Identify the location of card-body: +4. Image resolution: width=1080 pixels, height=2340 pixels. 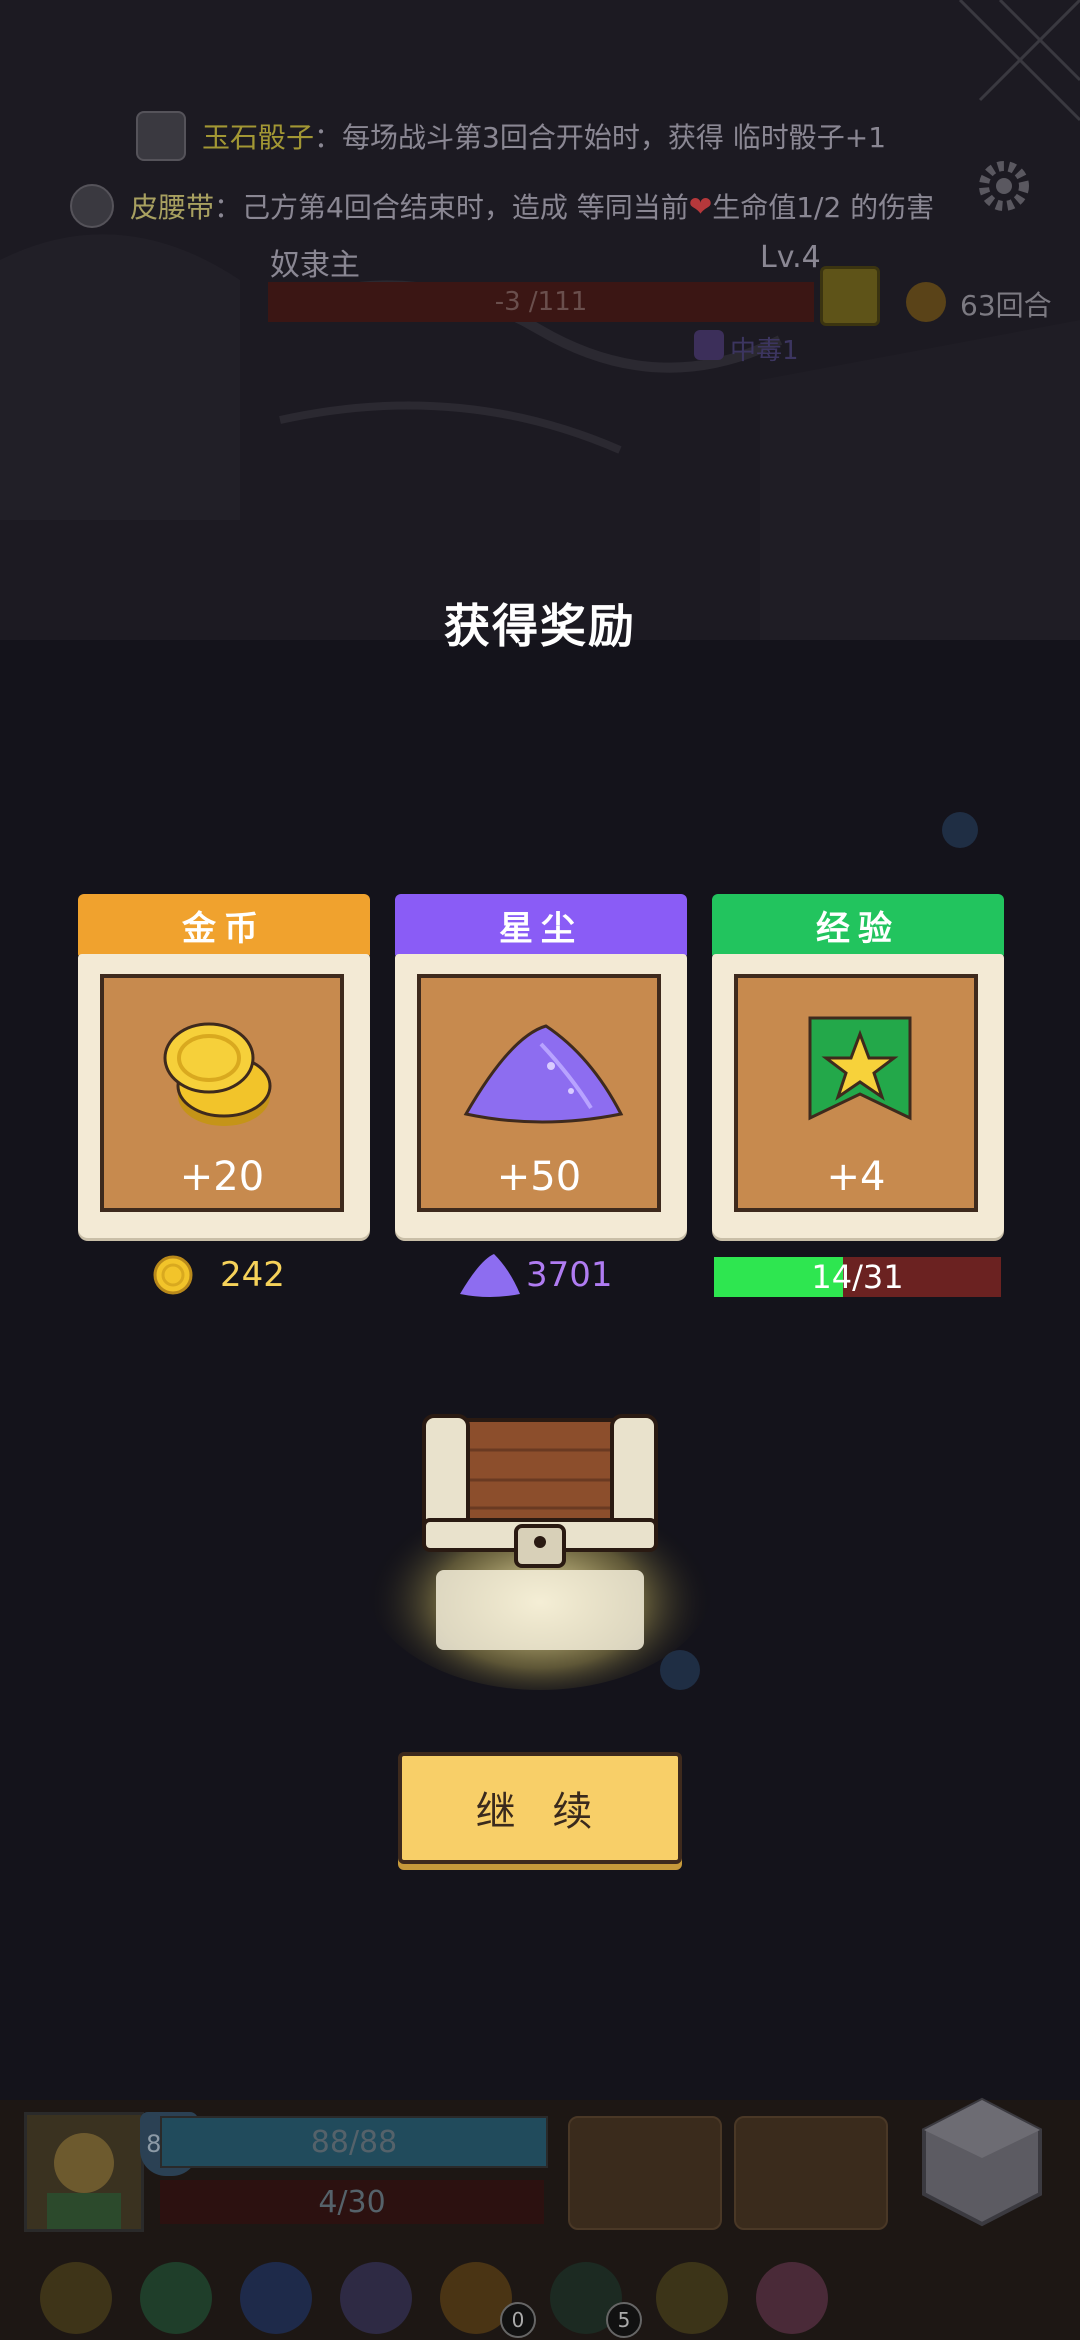
(858, 1096).